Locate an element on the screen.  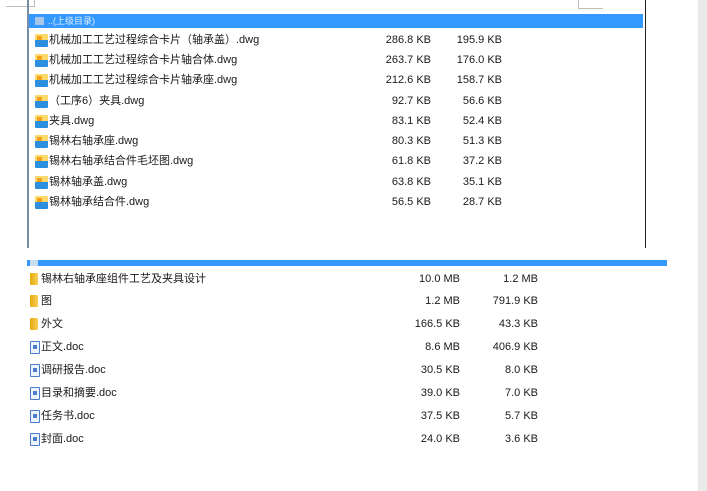
item-size: 8.6 MB is located at coordinates (442, 347).